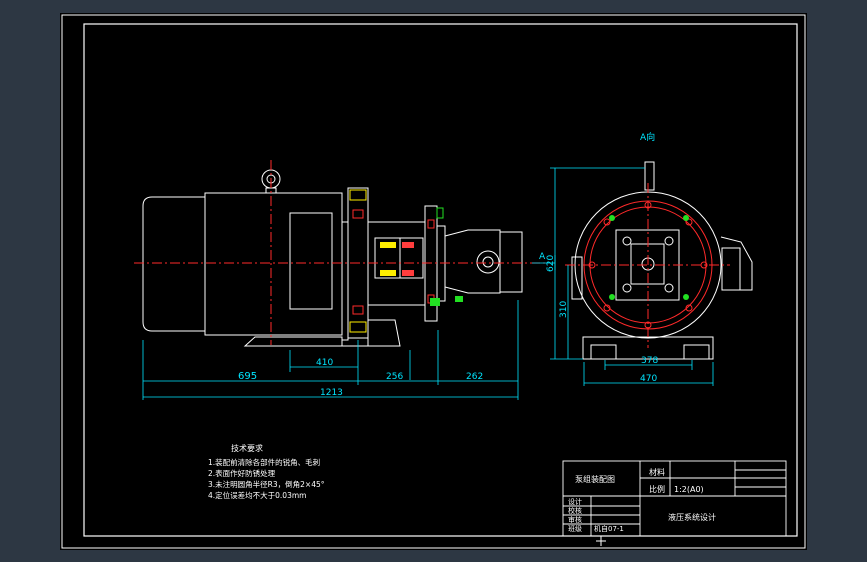  What do you see at coordinates (575, 510) in the screenshot?
I see `title-row-check: 校核` at bounding box center [575, 510].